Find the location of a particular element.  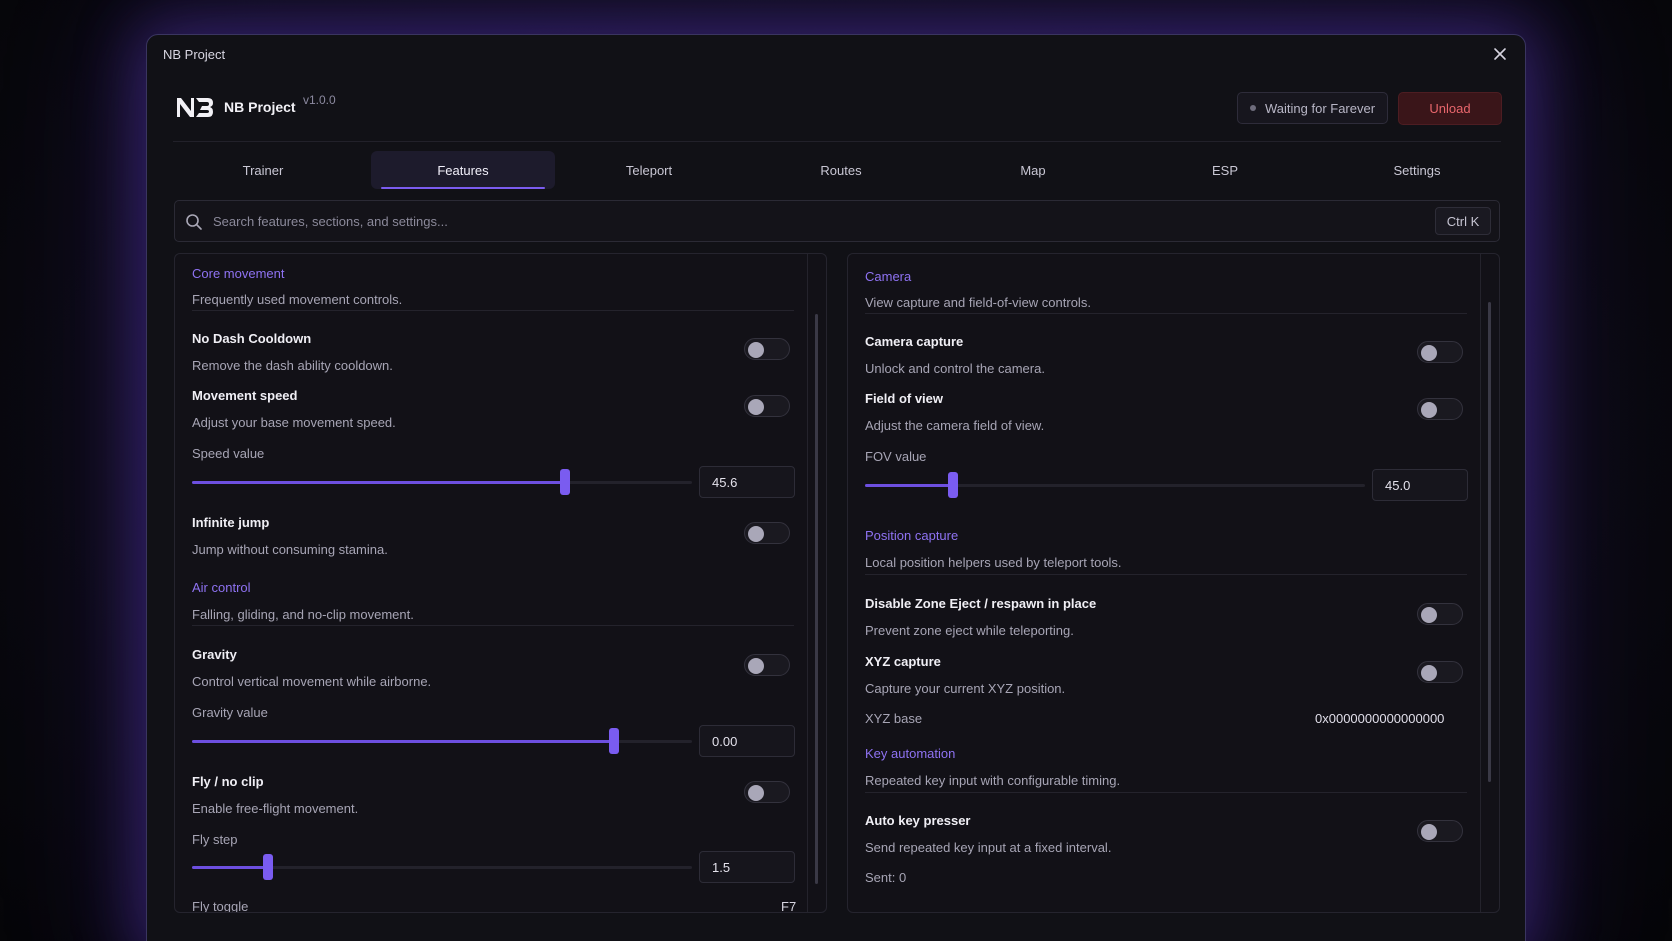

app-name: NB Project is located at coordinates (260, 107).